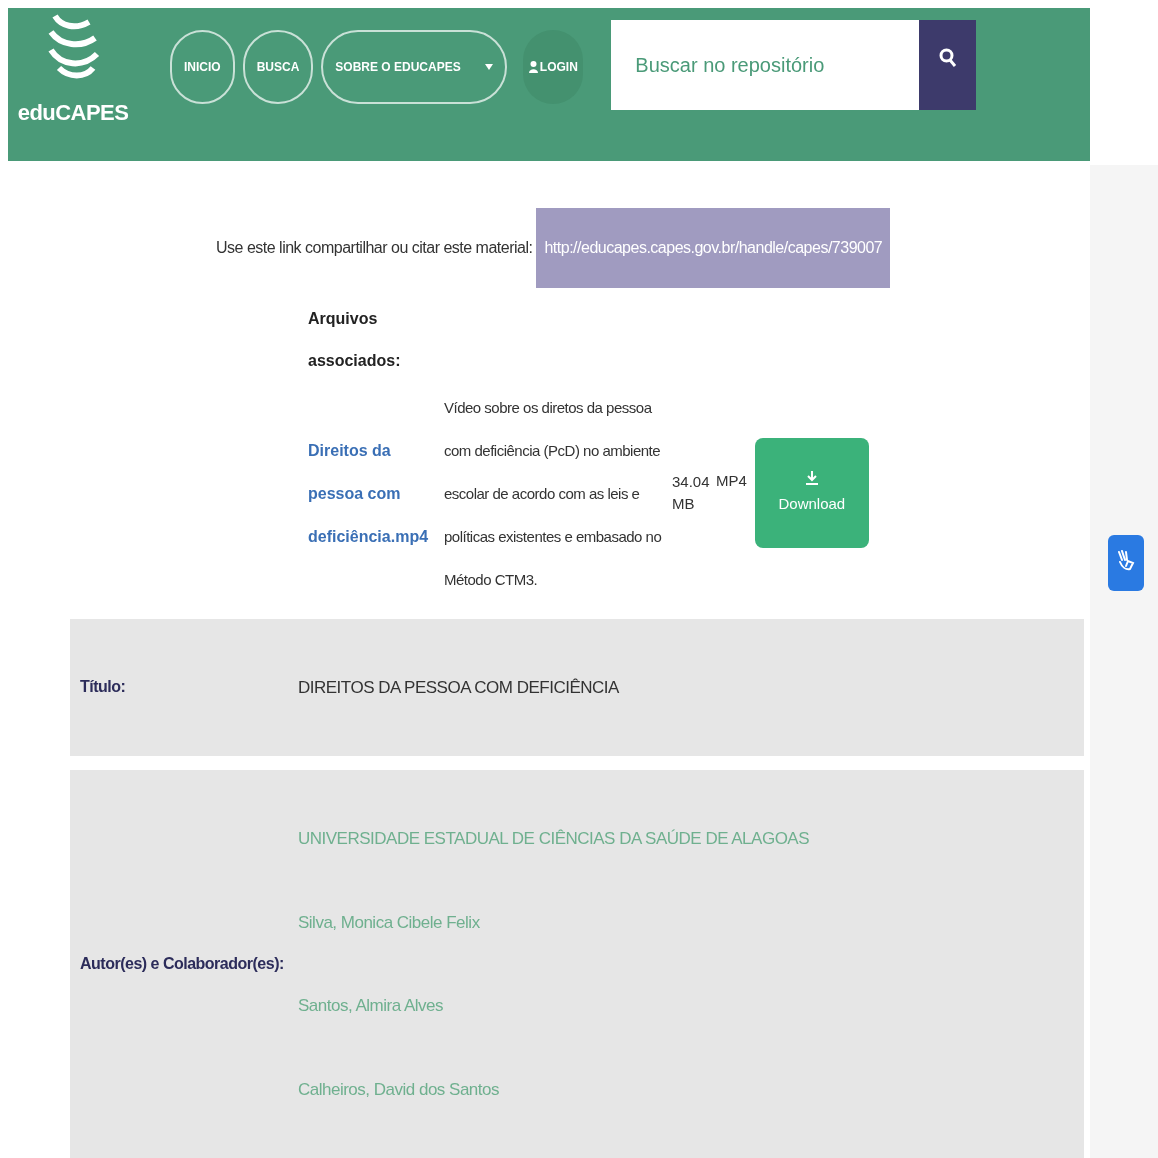 The image size is (1158, 1158). Describe the element at coordinates (811, 477) in the screenshot. I see `download-icon` at that location.